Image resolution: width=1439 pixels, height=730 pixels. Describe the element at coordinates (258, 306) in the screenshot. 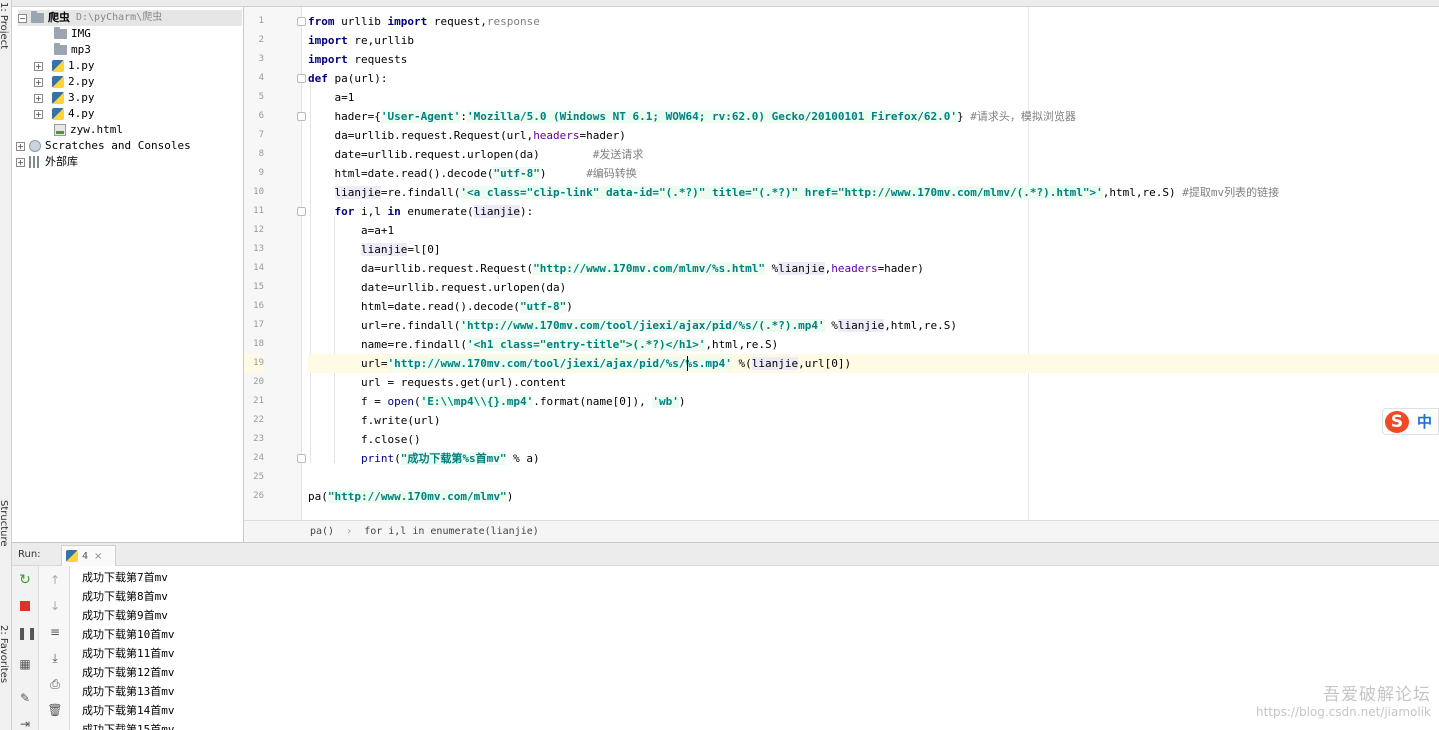

I see `line-number: 16` at that location.